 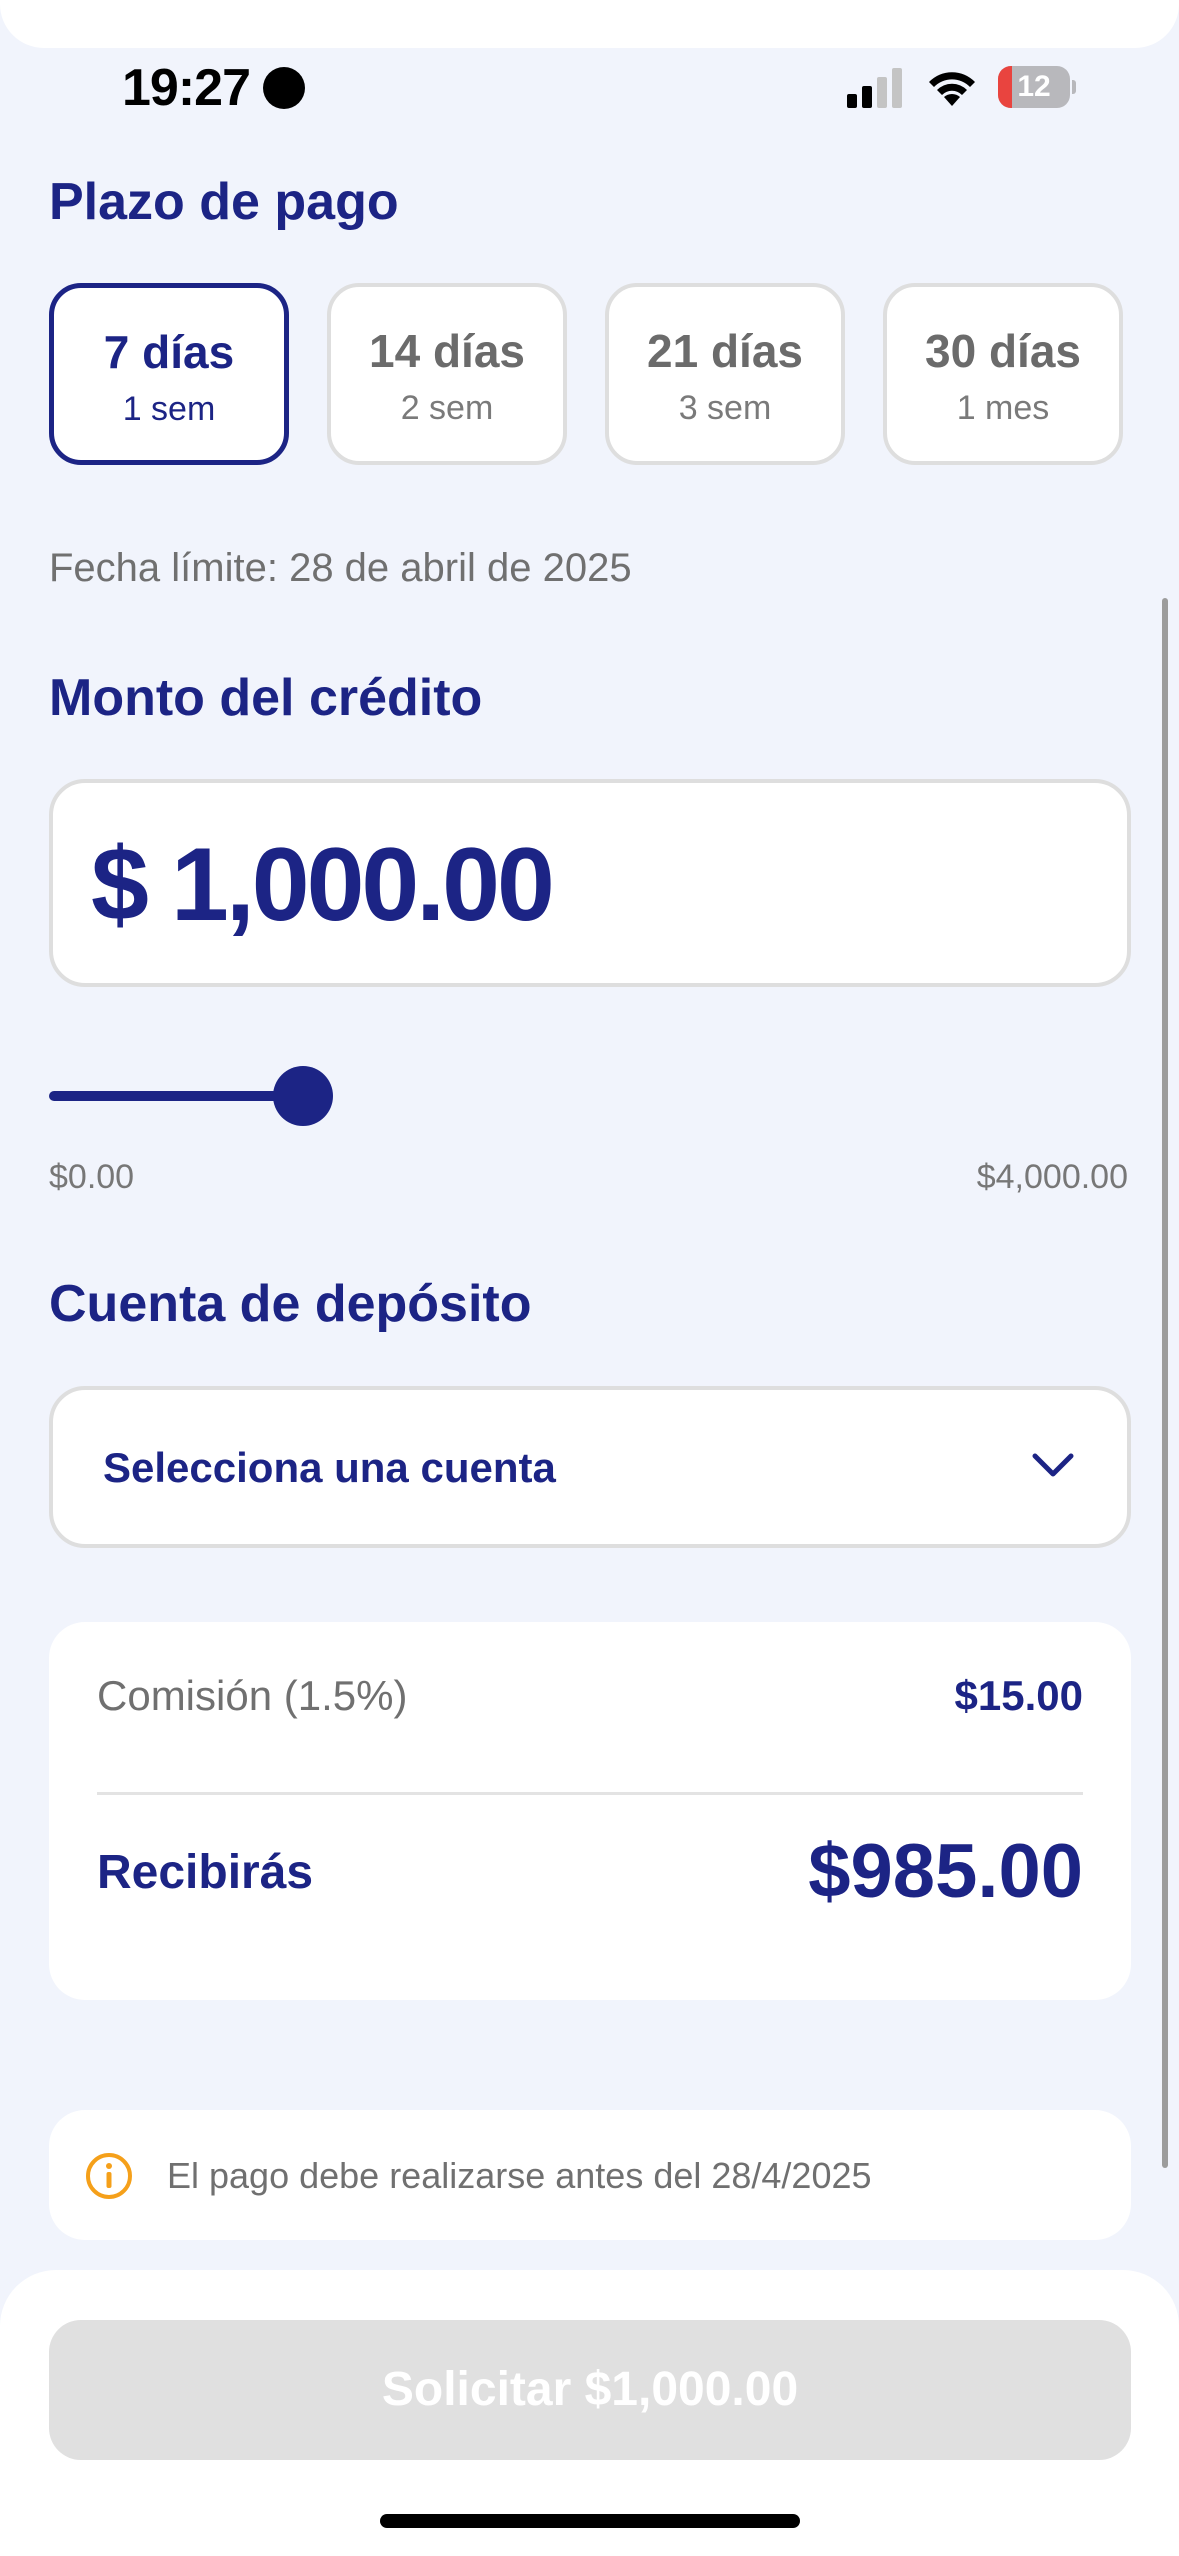 What do you see at coordinates (590, 883) in the screenshot?
I see `amount-input: $ 1,000.00` at bounding box center [590, 883].